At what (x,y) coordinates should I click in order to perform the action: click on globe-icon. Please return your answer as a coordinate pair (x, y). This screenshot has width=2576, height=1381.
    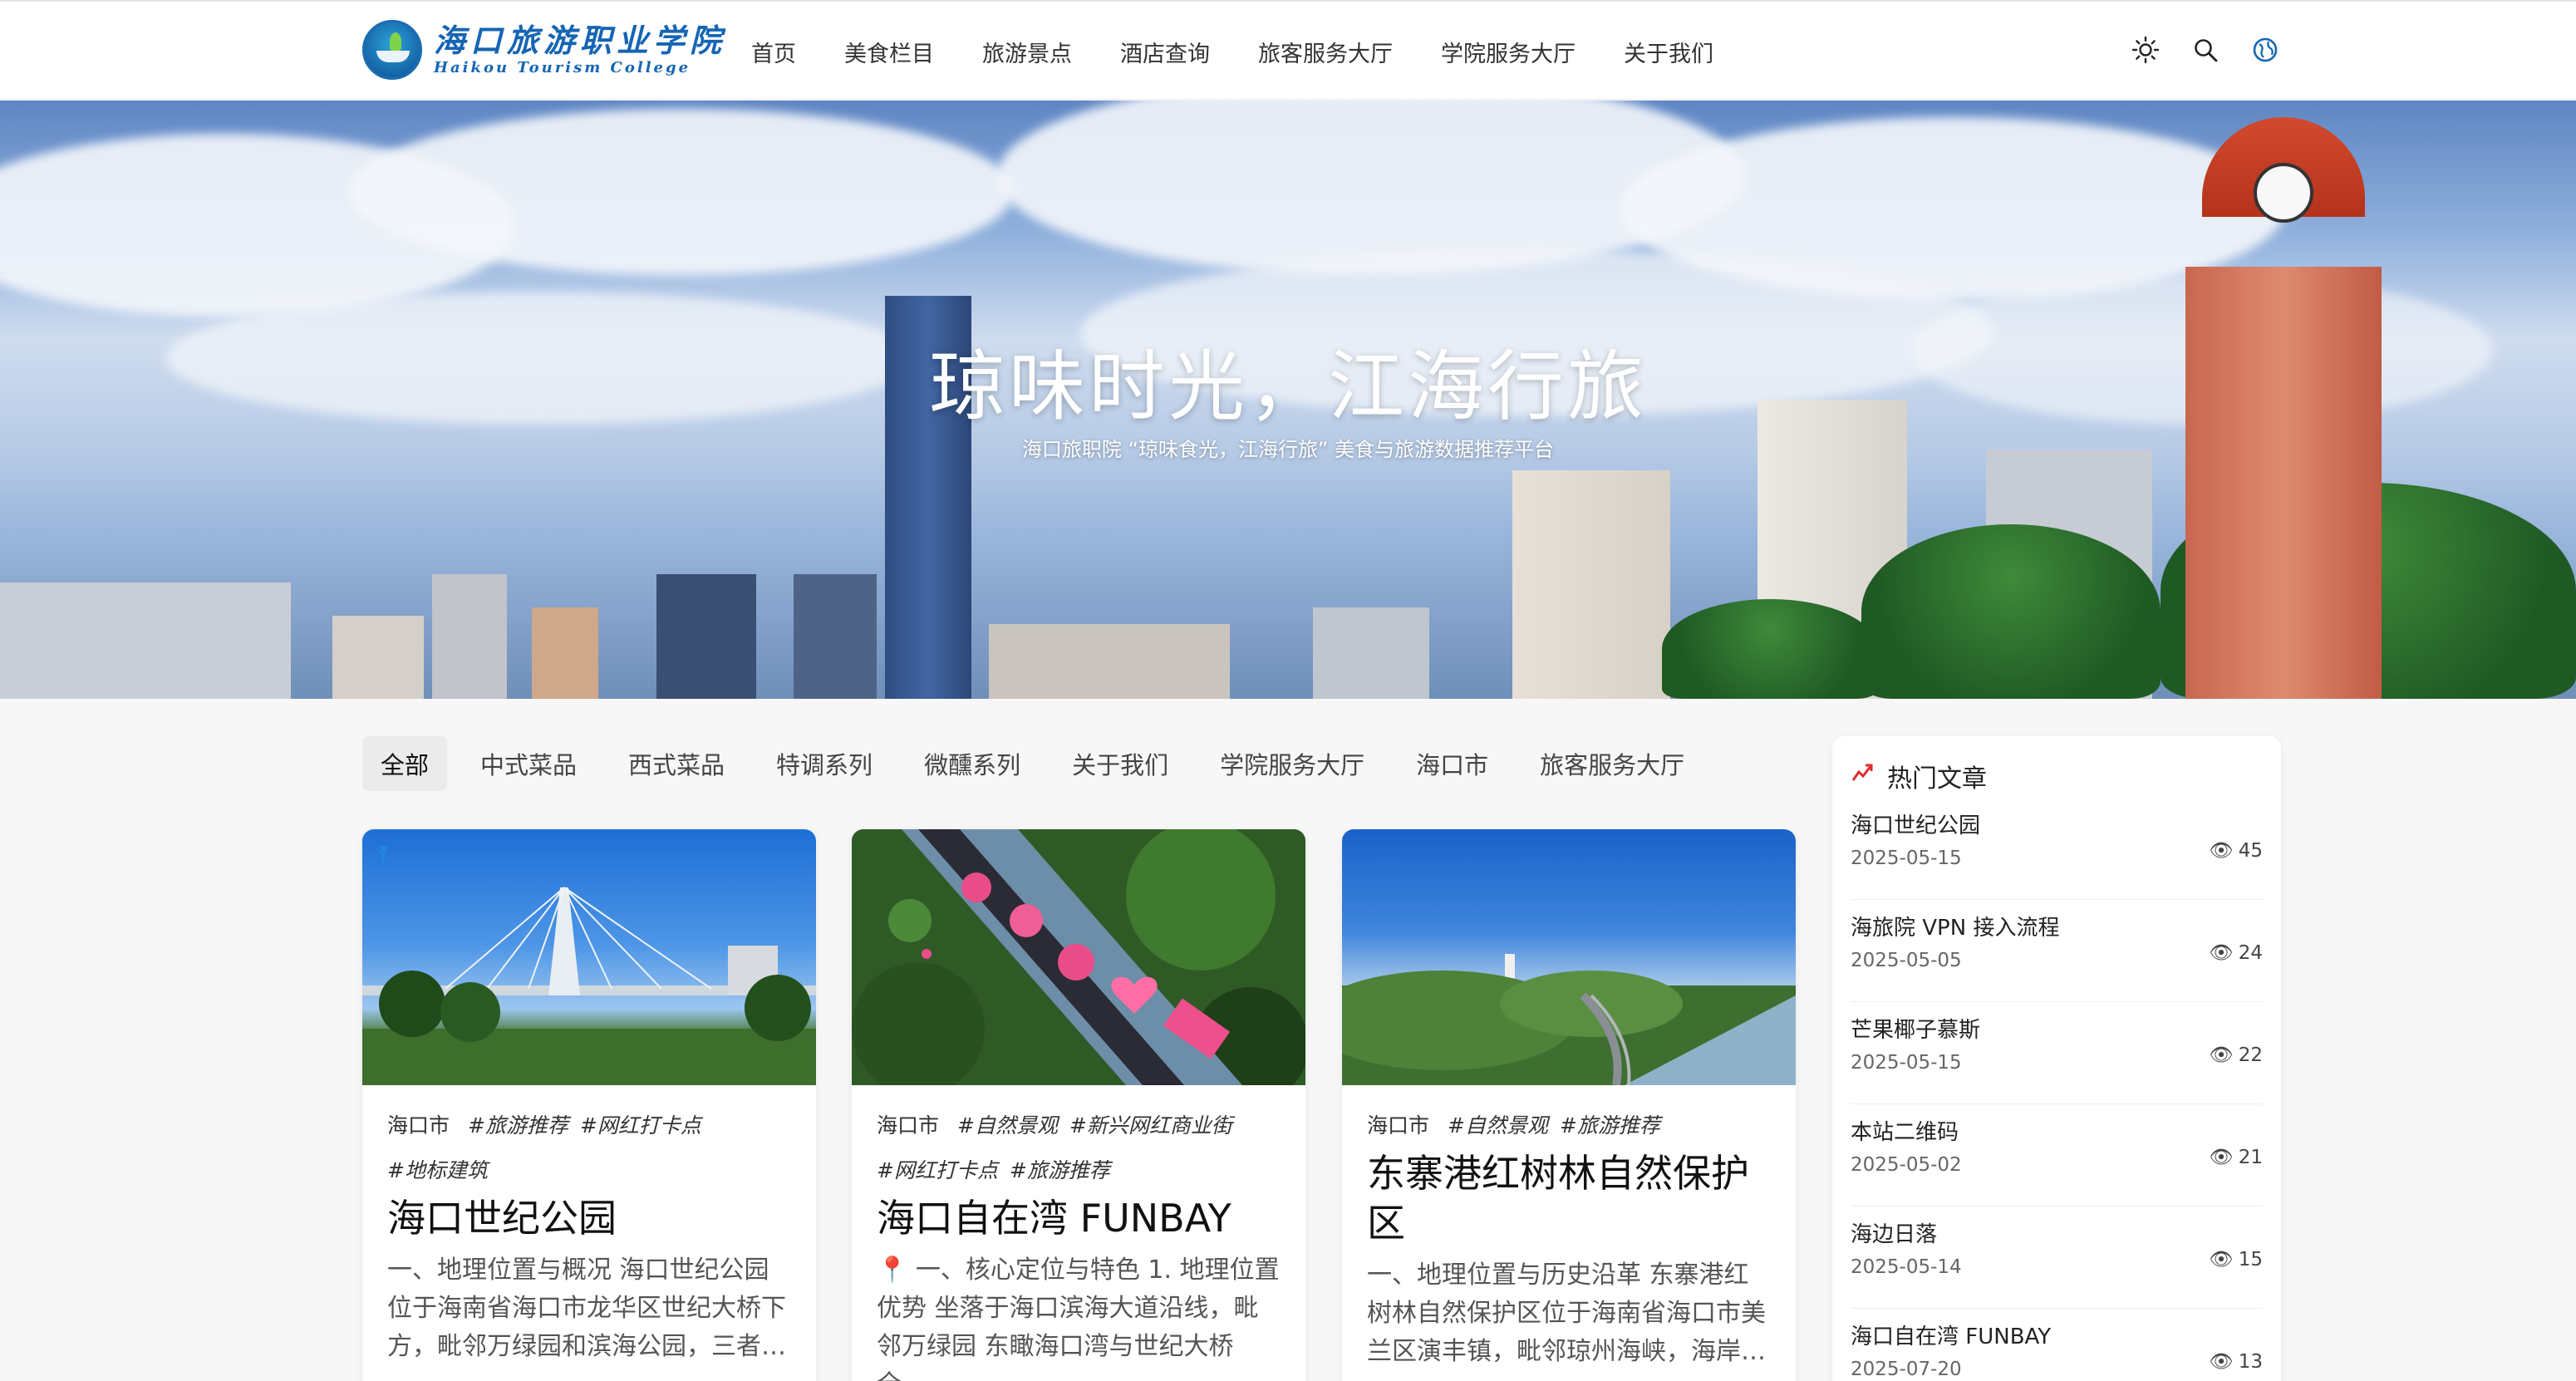
    Looking at the image, I should click on (2265, 50).